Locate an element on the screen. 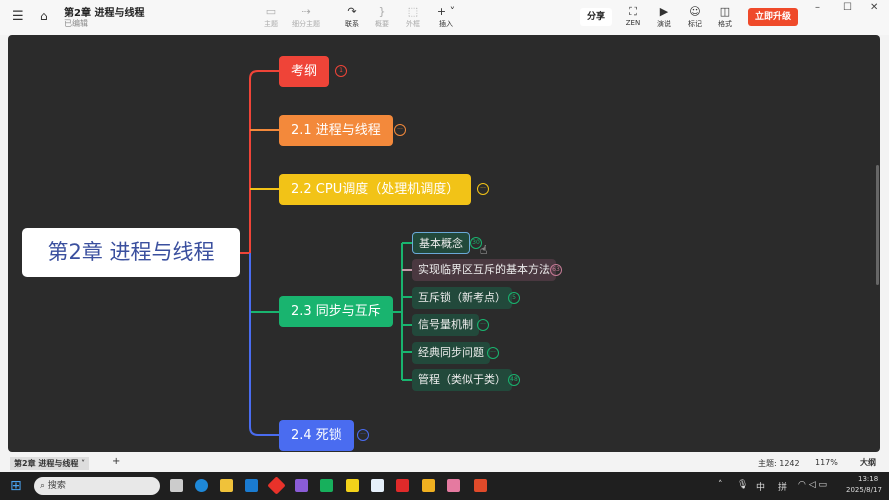  subtopic-monitor: 管程（类似于类） is located at coordinates (462, 380).